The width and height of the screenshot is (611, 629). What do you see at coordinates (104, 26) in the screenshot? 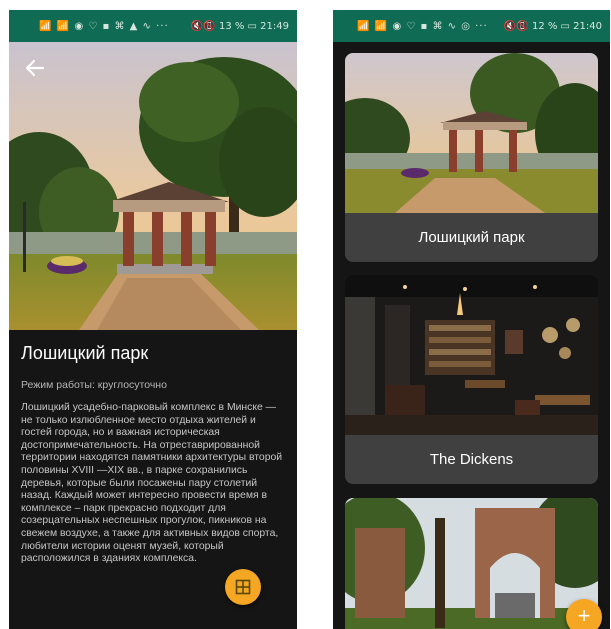
I see `status-icons: 📶 📶 ◉ ♡ ▪ ⌘ ▲ ∿ ···` at bounding box center [104, 26].